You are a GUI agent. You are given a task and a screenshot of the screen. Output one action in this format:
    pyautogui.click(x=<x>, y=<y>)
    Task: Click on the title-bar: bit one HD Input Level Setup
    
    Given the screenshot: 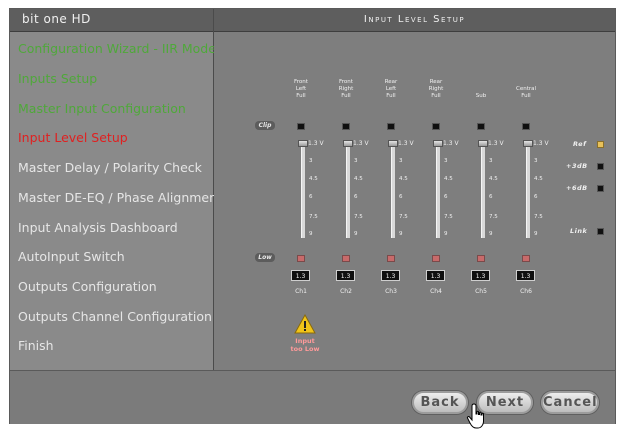 What is the action you would take?
    pyautogui.click(x=312, y=20)
    